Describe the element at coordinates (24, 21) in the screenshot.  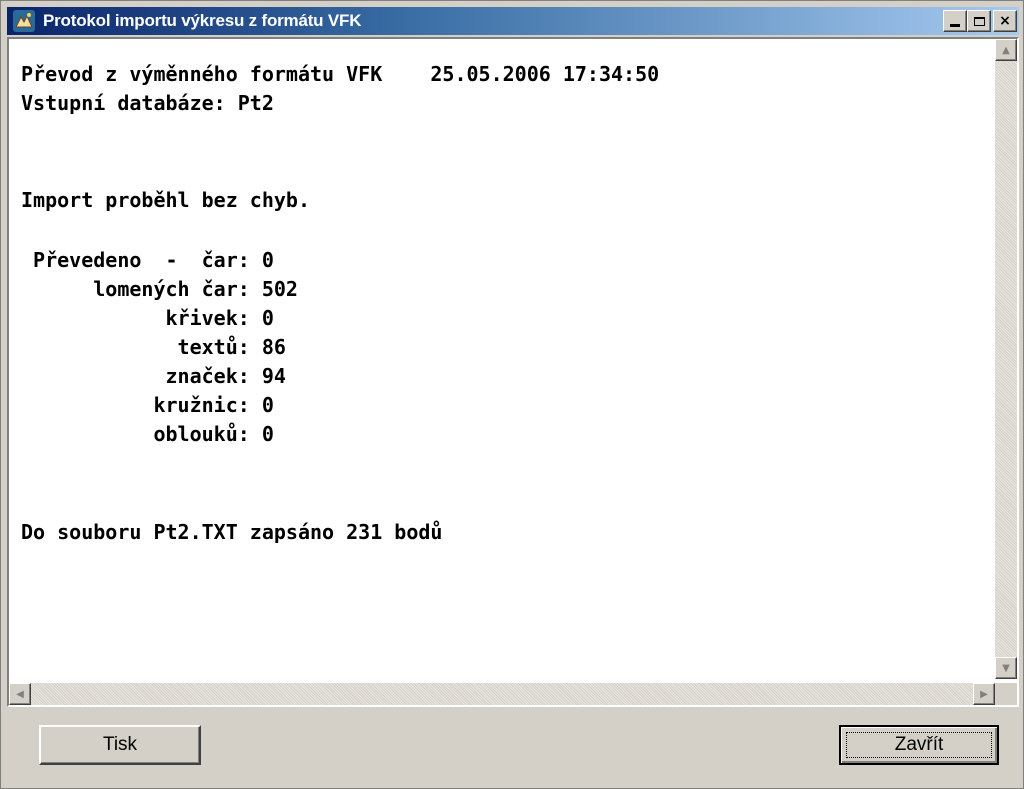
I see `app-icon` at that location.